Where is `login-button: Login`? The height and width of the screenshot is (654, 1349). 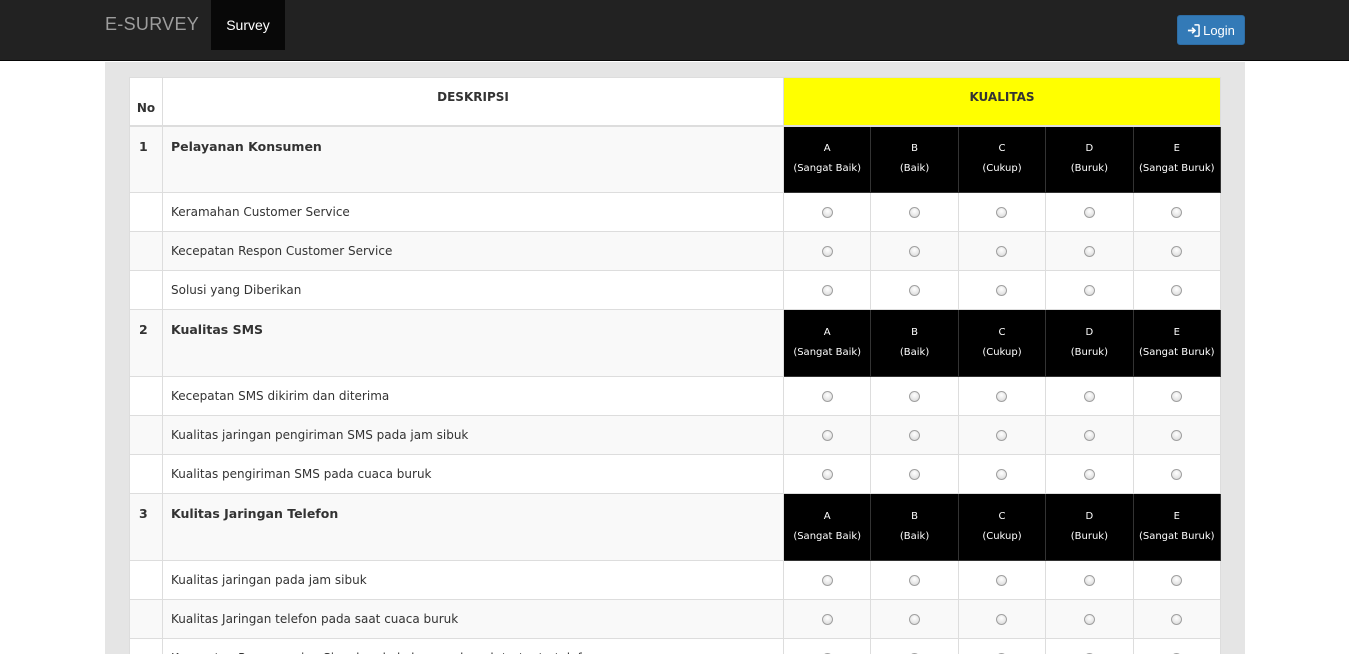 login-button: Login is located at coordinates (1211, 30).